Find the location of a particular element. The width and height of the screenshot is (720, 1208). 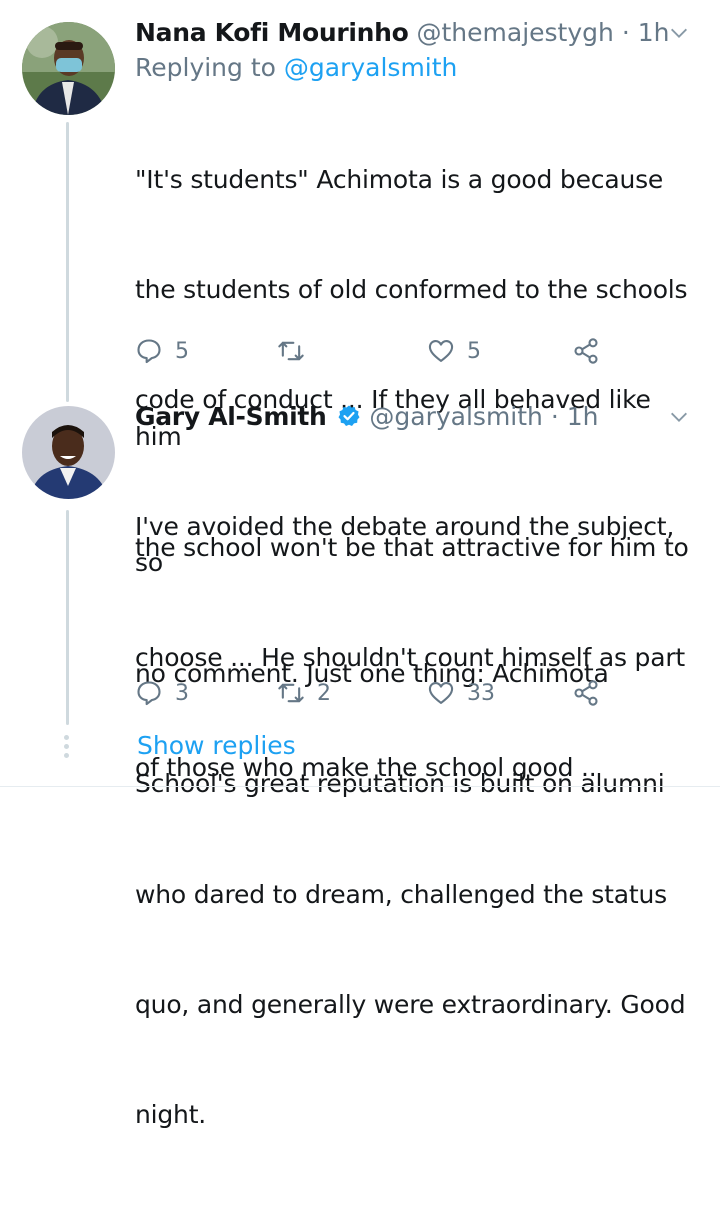

retweet-count: 2 is located at coordinates (324, 693).